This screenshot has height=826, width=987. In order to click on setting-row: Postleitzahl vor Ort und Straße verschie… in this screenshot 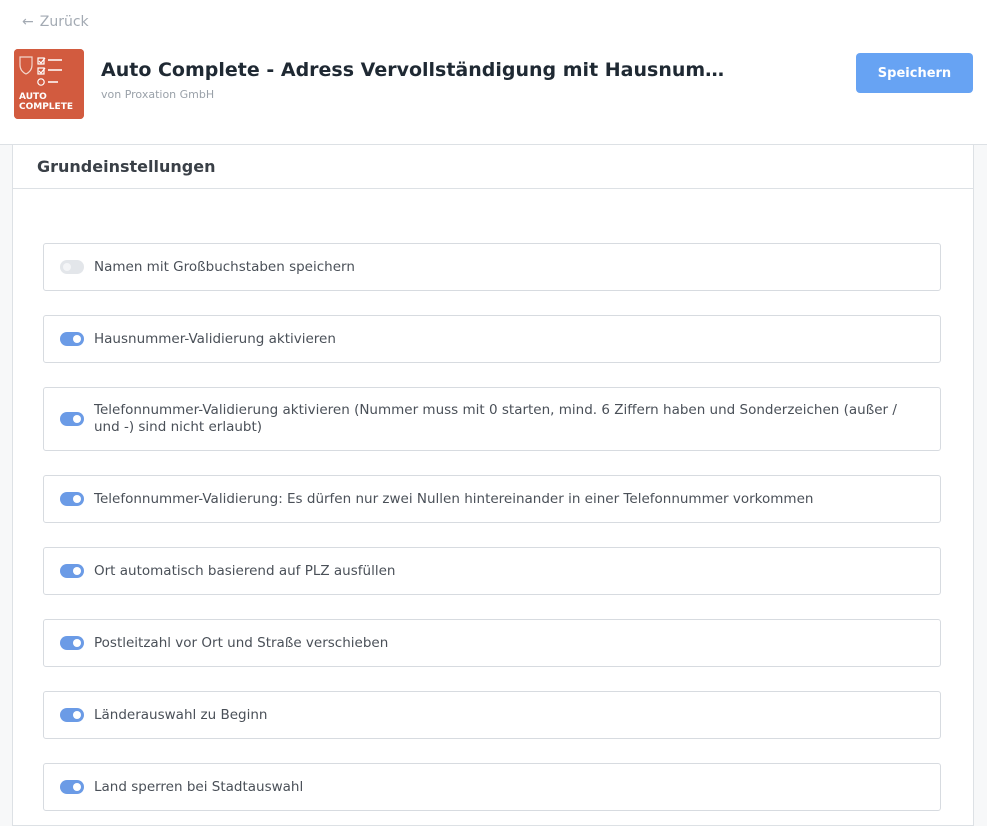, I will do `click(492, 643)`.